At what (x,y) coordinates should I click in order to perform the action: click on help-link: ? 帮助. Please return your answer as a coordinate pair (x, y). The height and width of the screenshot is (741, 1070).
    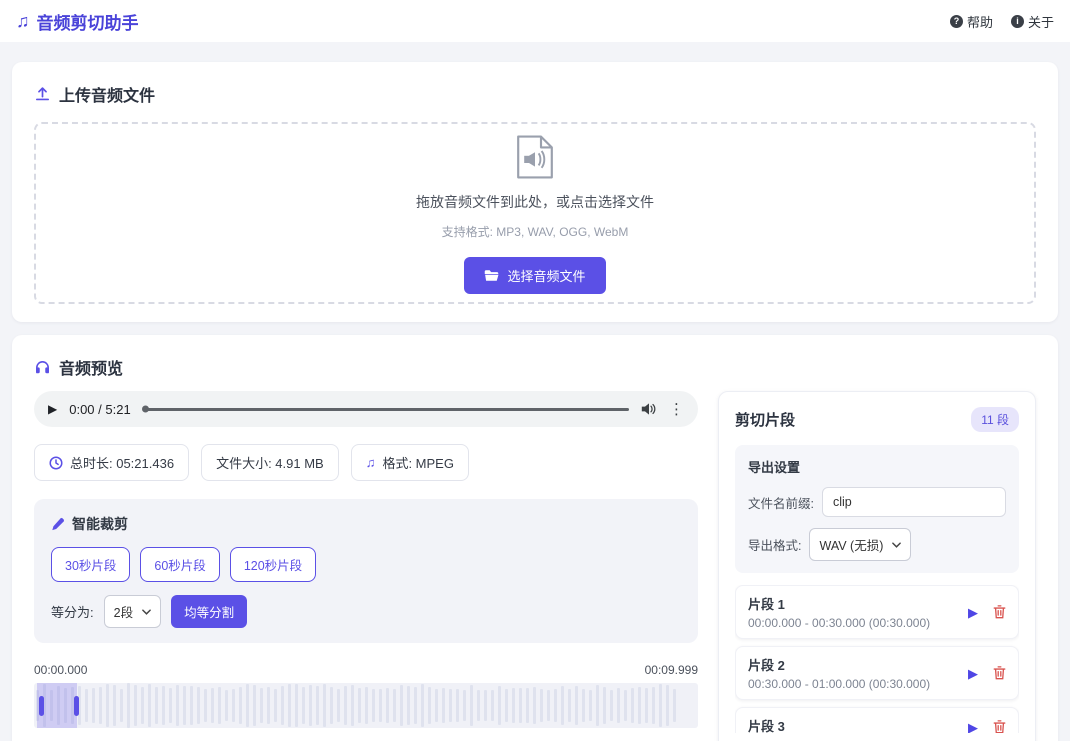
    Looking at the image, I should click on (971, 21).